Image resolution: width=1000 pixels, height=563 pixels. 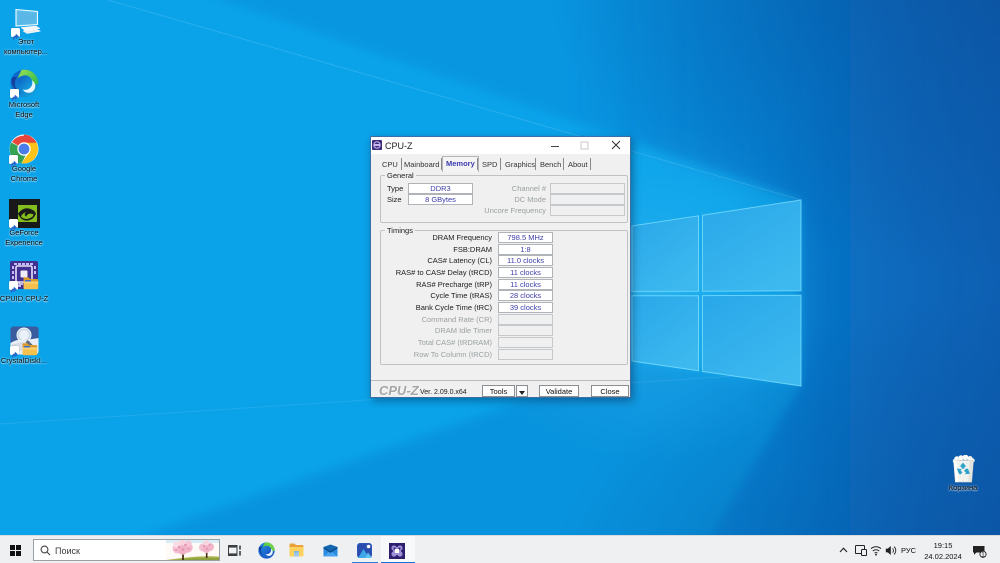 What do you see at coordinates (983, 555) in the screenshot?
I see `svg-text: 1` at bounding box center [983, 555].